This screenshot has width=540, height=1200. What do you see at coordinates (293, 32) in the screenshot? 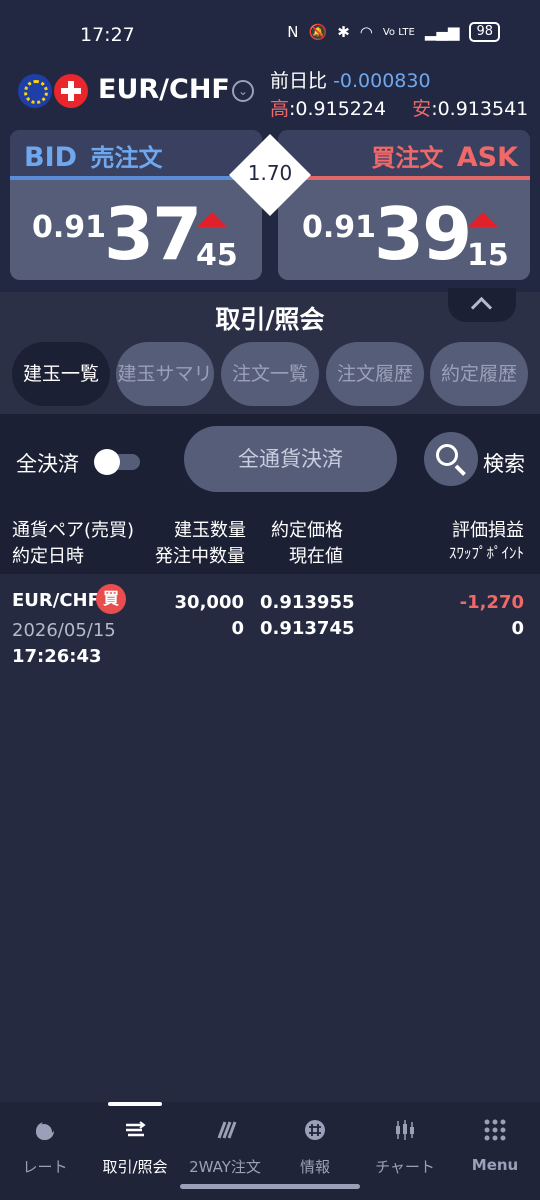
I see `nfc-icon: N` at bounding box center [293, 32].